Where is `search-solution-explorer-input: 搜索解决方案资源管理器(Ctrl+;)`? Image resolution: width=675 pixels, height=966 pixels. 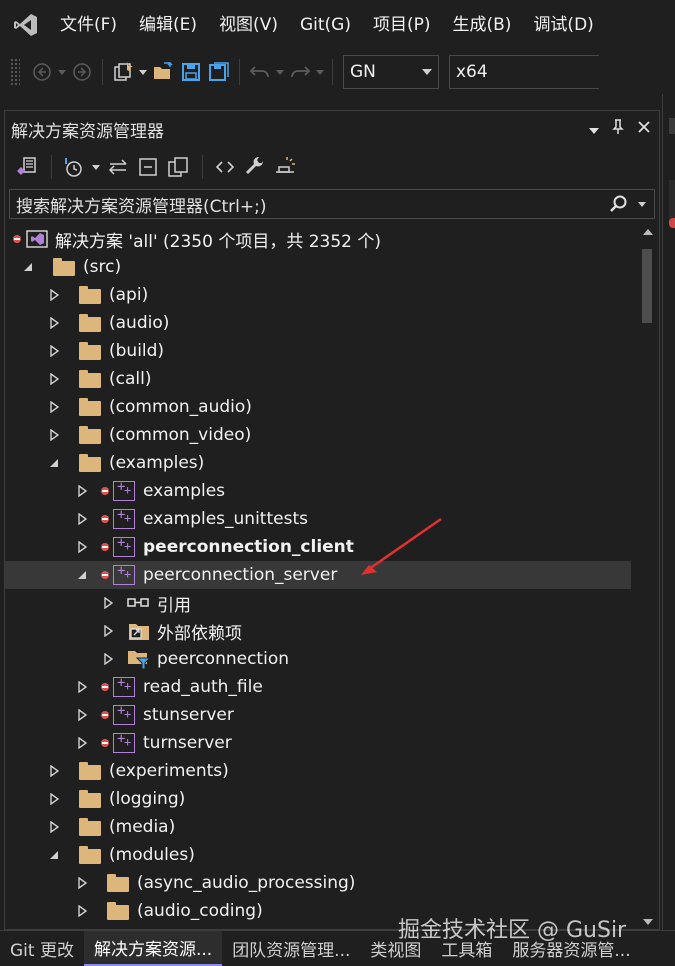 search-solution-explorer-input: 搜索解决方案资源管理器(Ctrl+;) is located at coordinates (332, 204).